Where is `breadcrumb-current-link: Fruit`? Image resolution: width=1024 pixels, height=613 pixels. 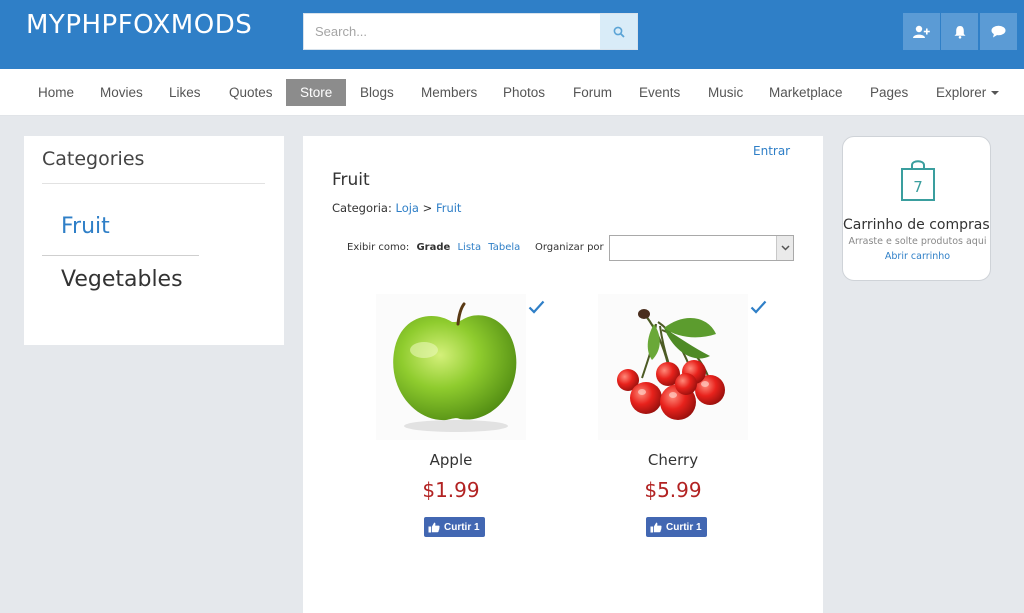 breadcrumb-current-link: Fruit is located at coordinates (449, 208).